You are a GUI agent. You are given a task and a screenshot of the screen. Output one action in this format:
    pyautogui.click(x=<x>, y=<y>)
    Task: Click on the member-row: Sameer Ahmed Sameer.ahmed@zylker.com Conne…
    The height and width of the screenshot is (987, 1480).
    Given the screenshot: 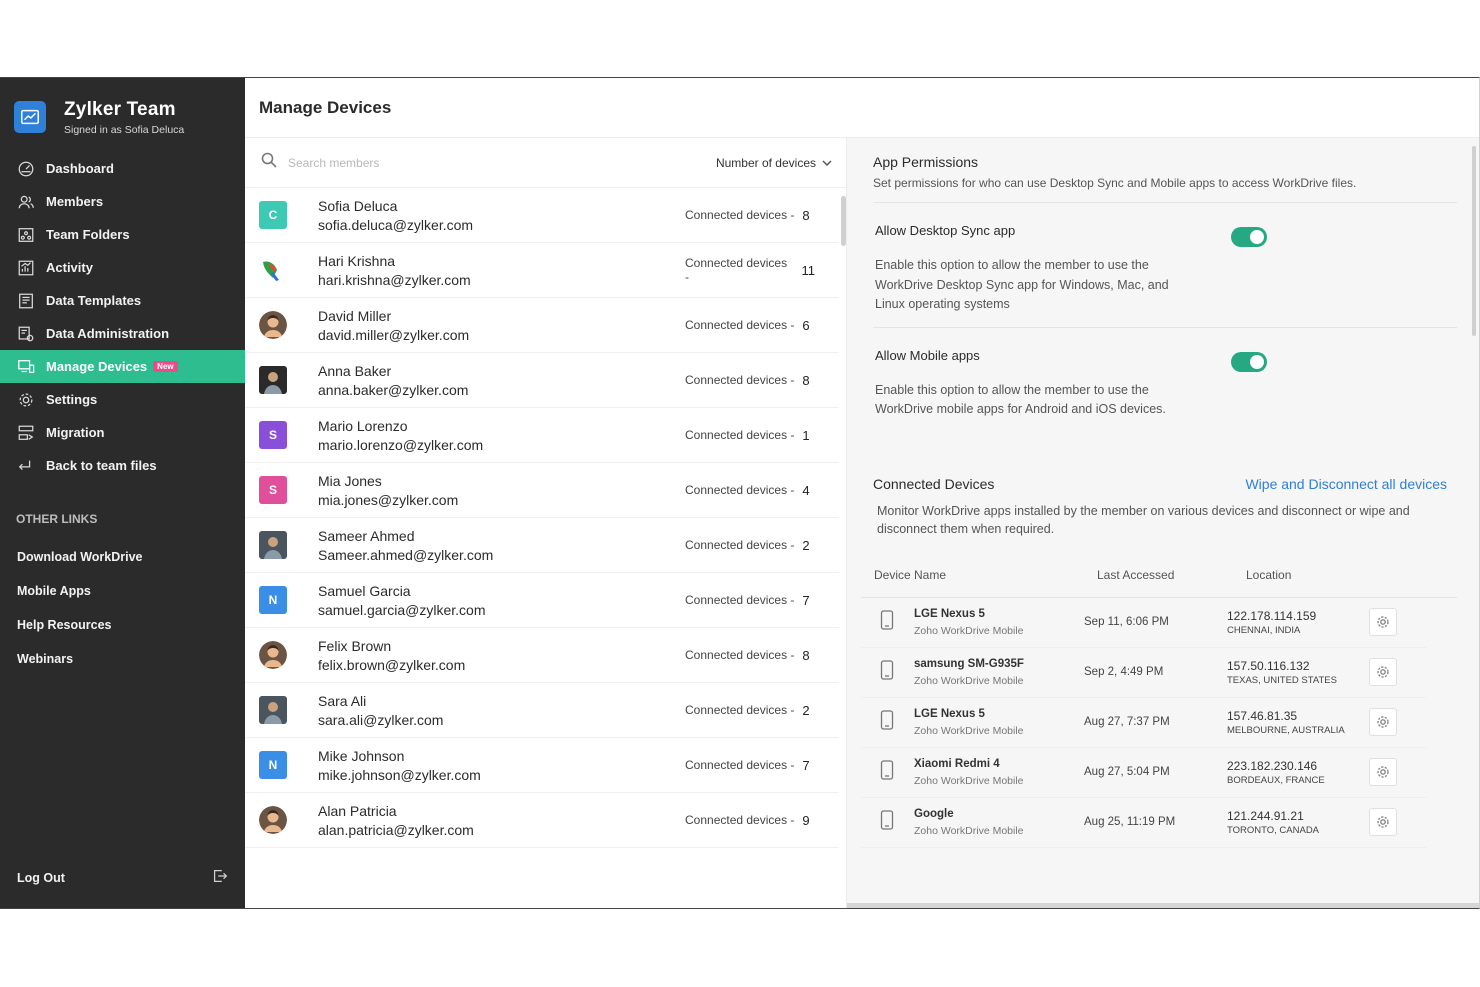 What is the action you would take?
    pyautogui.click(x=542, y=545)
    